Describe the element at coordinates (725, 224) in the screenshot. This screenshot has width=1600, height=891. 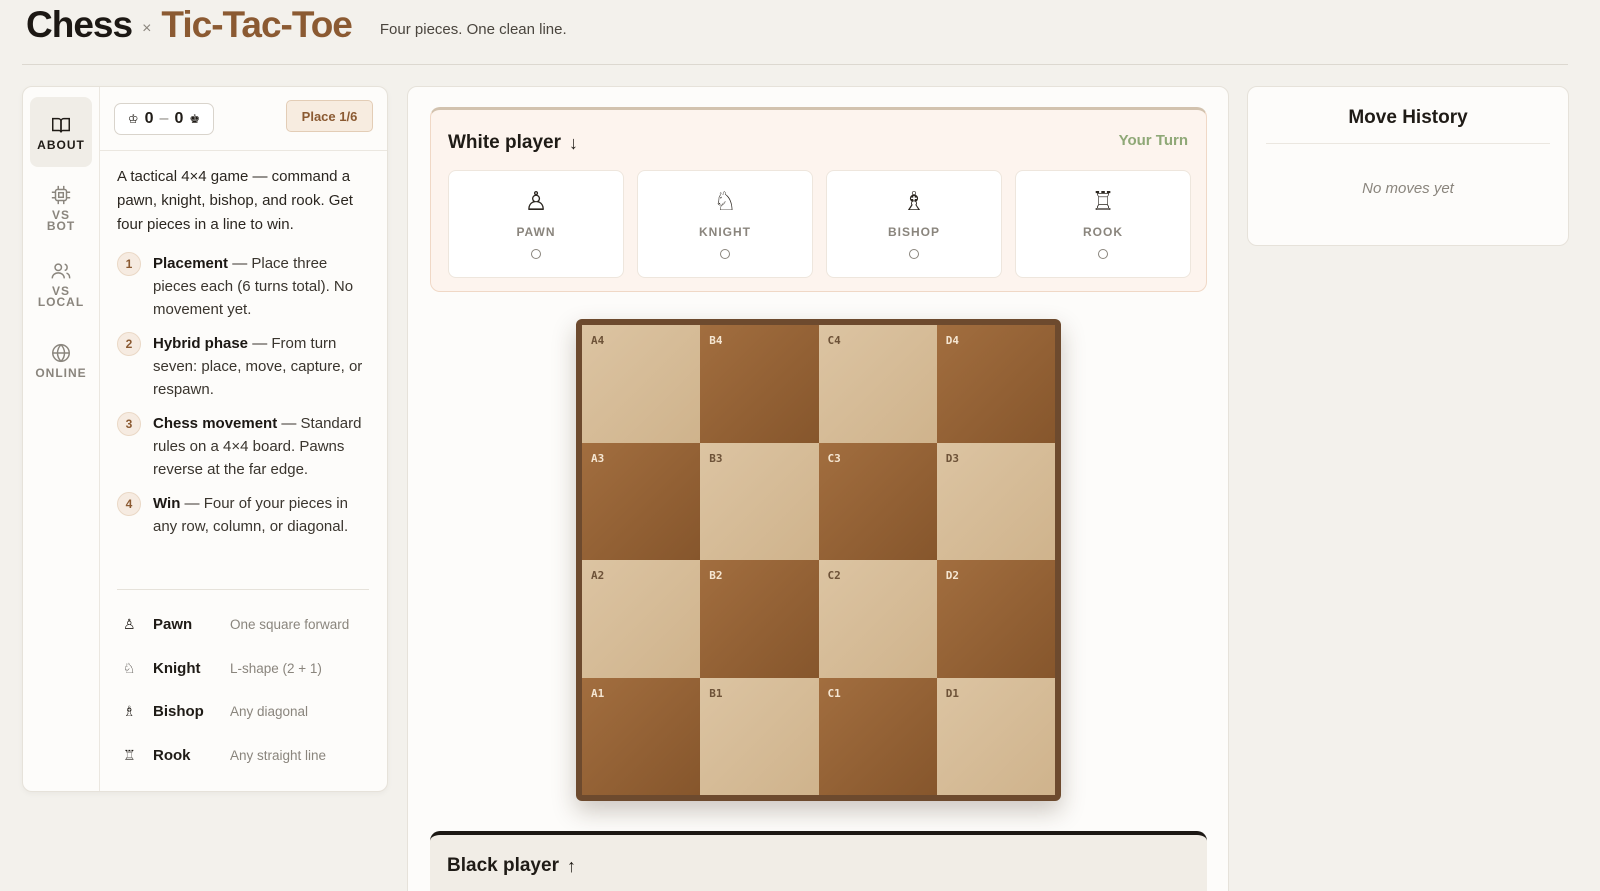
I see `slot-knight: ♘ KNIGHT` at that location.